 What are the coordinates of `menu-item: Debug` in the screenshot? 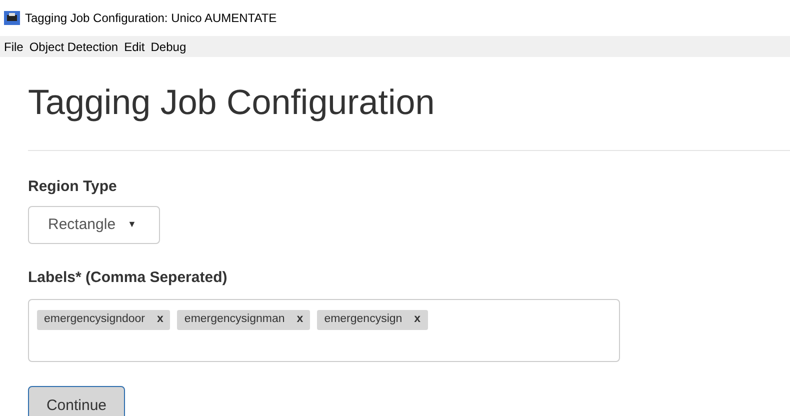 It's located at (169, 47).